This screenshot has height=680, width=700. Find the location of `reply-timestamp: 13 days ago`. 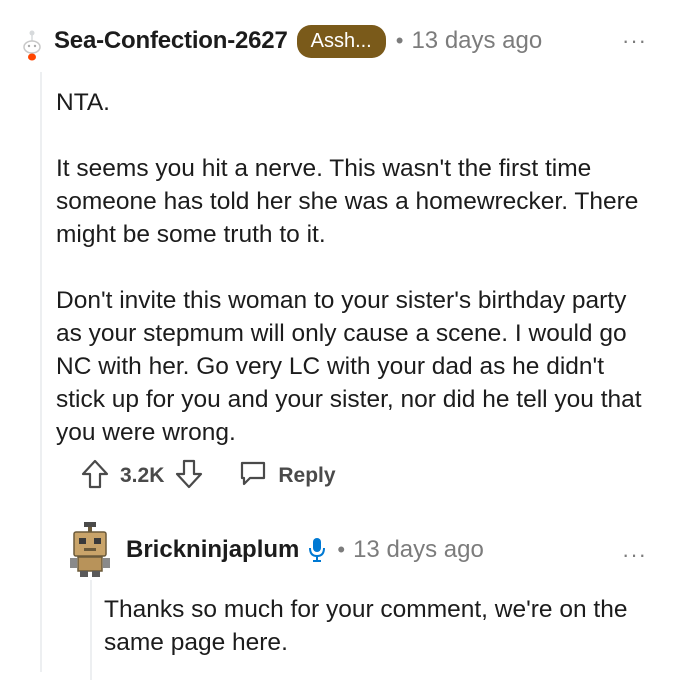

reply-timestamp: 13 days ago is located at coordinates (418, 550).